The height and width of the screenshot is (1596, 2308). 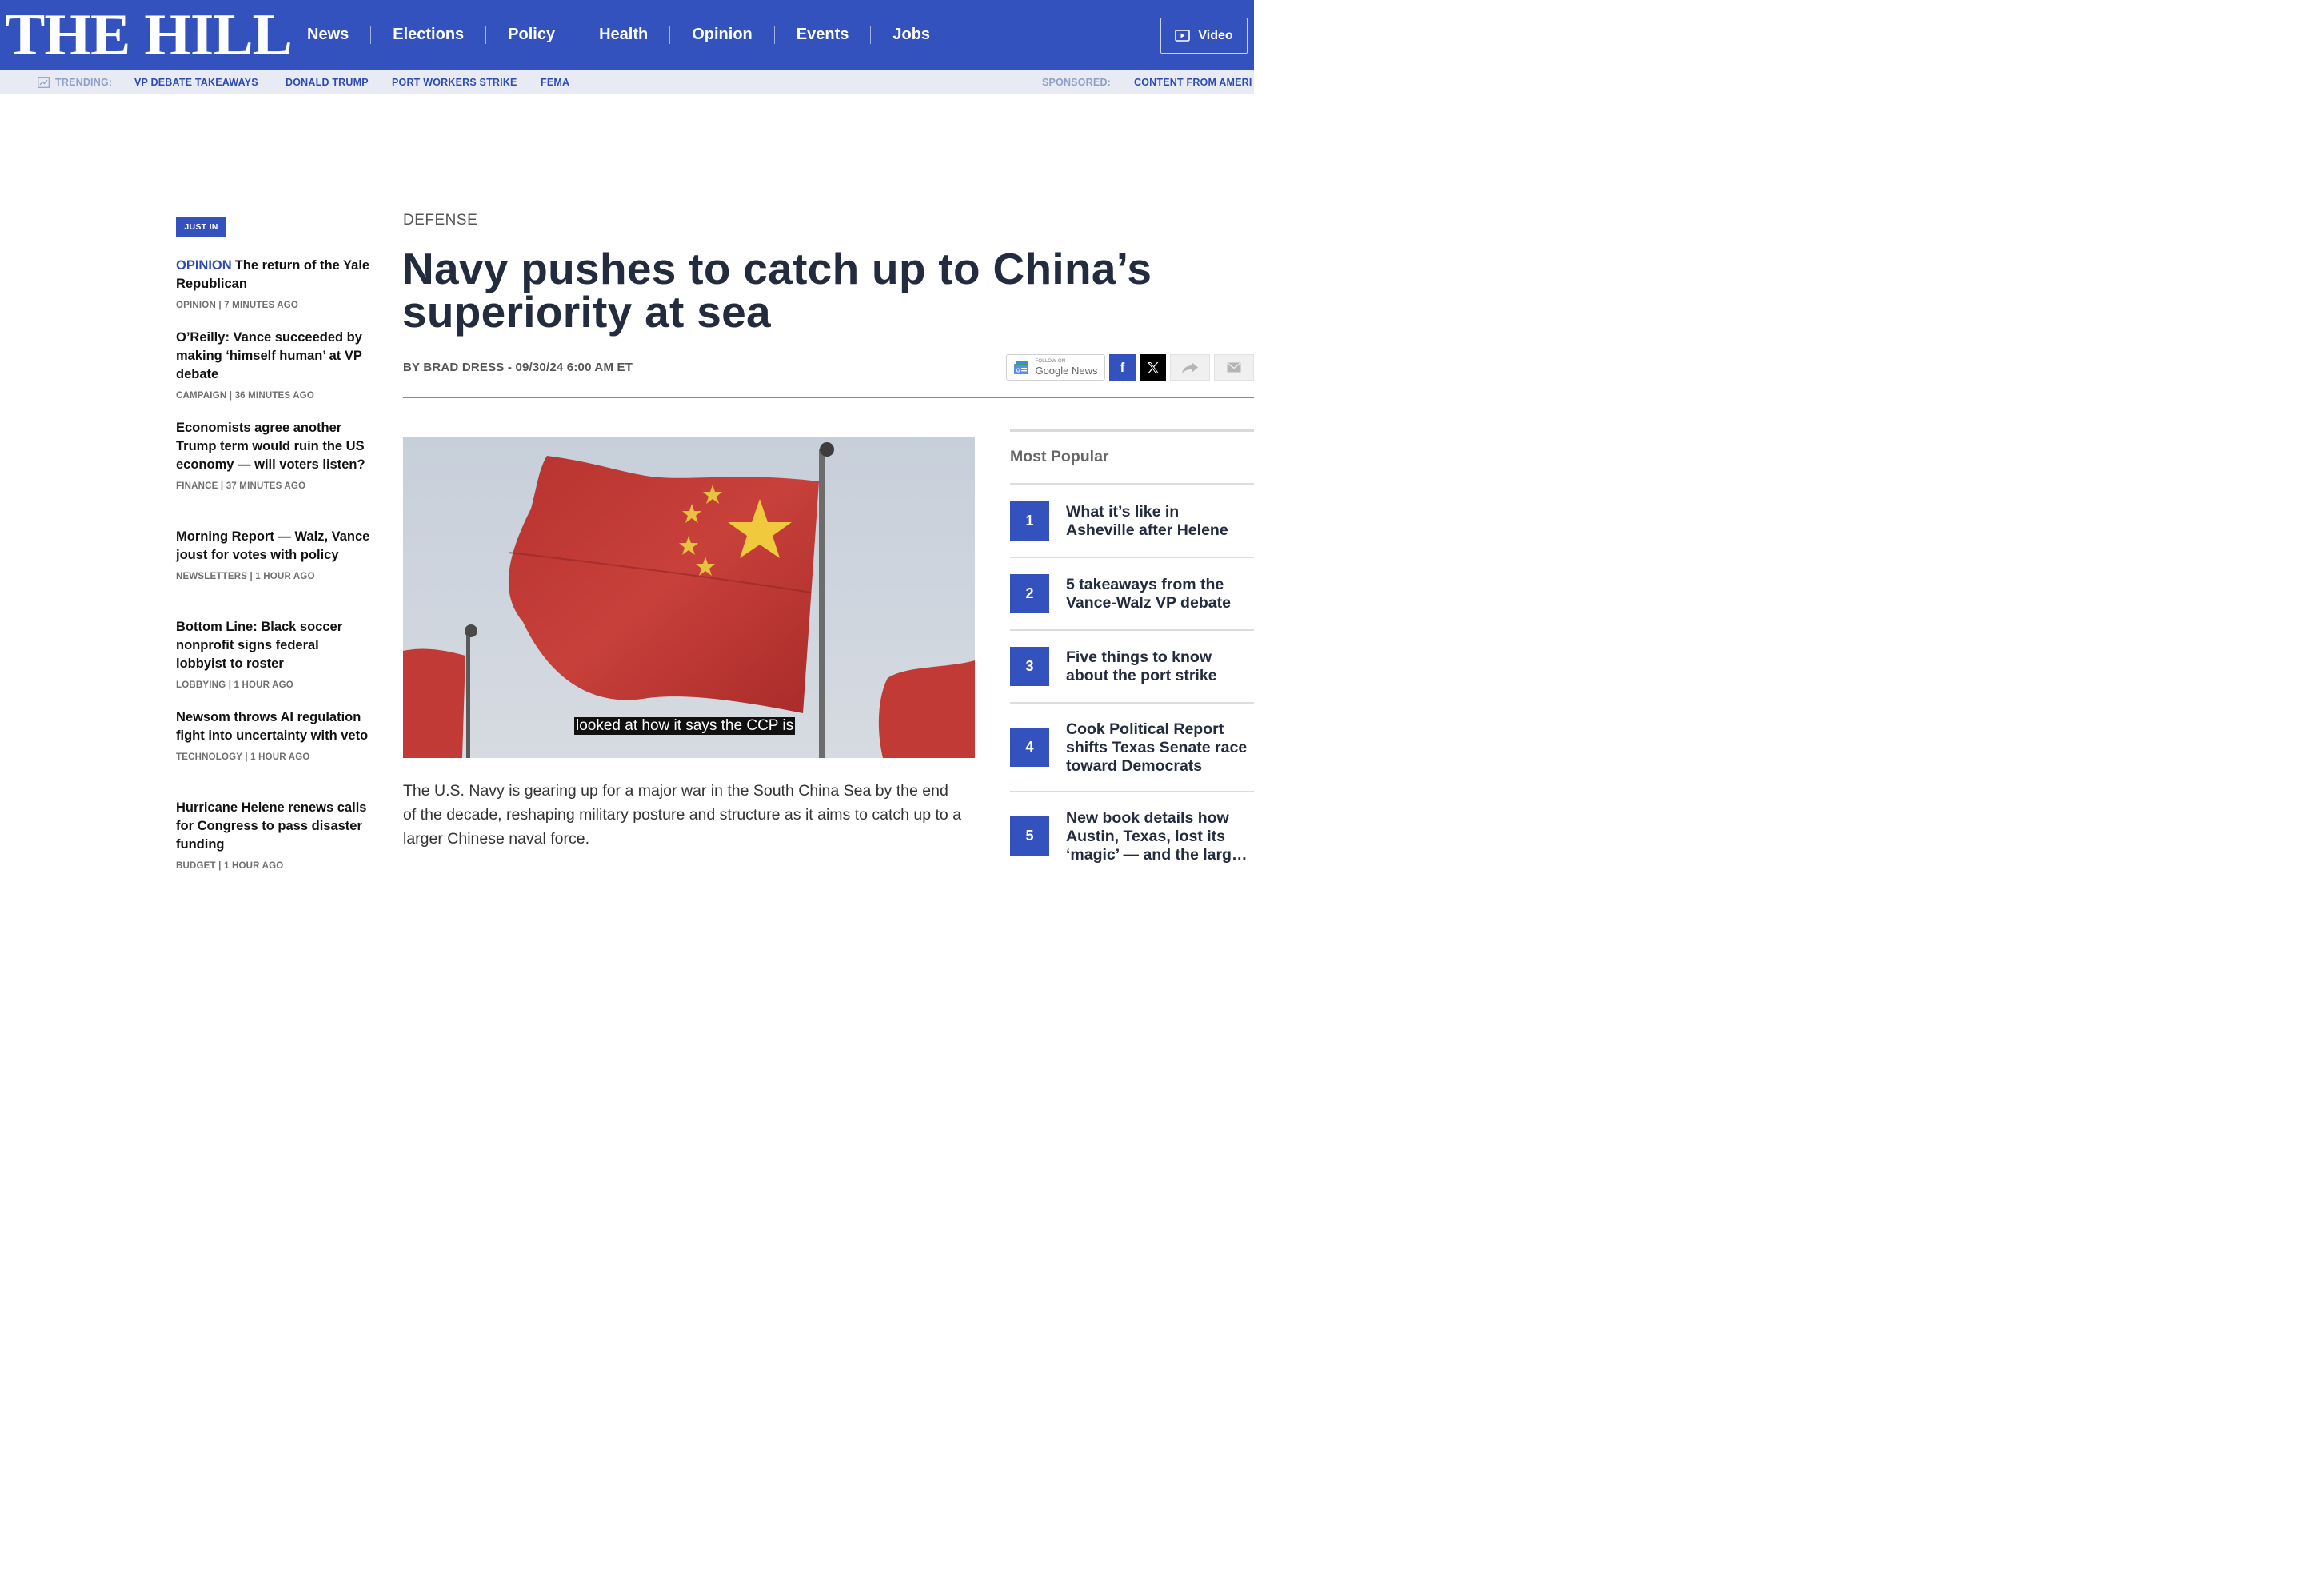 I want to click on article-byline: BY BRAD DRESS - 09/30/24 6:00 AM ET, so click(x=518, y=367).